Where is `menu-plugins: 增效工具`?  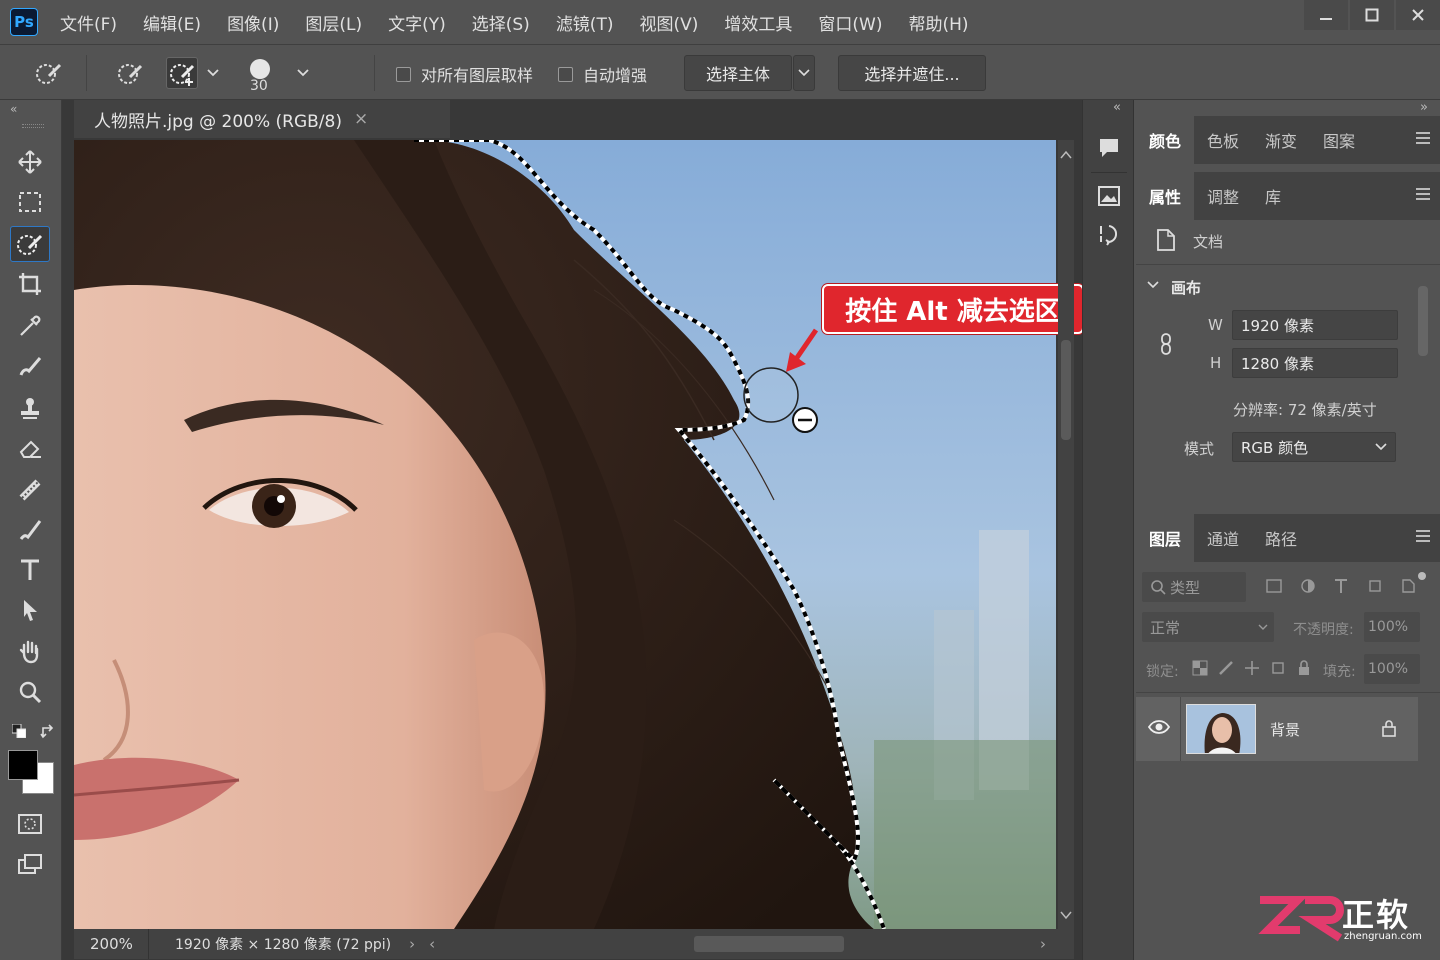 menu-plugins: 增效工具 is located at coordinates (758, 22).